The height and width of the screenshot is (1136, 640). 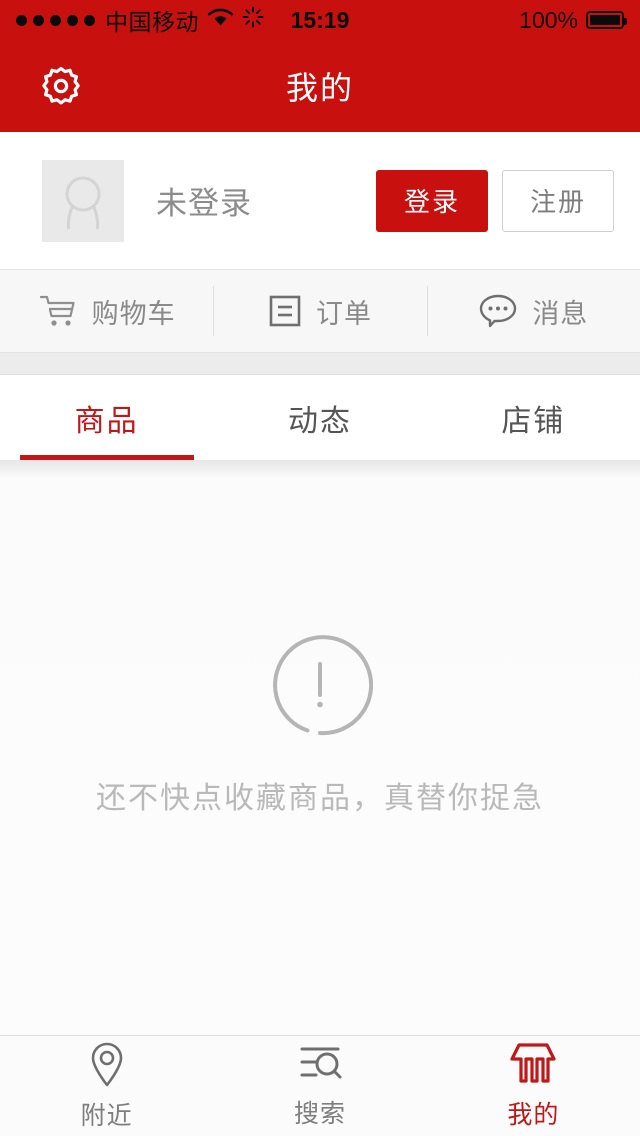 What do you see at coordinates (432, 200) in the screenshot?
I see `login-button: 登录` at bounding box center [432, 200].